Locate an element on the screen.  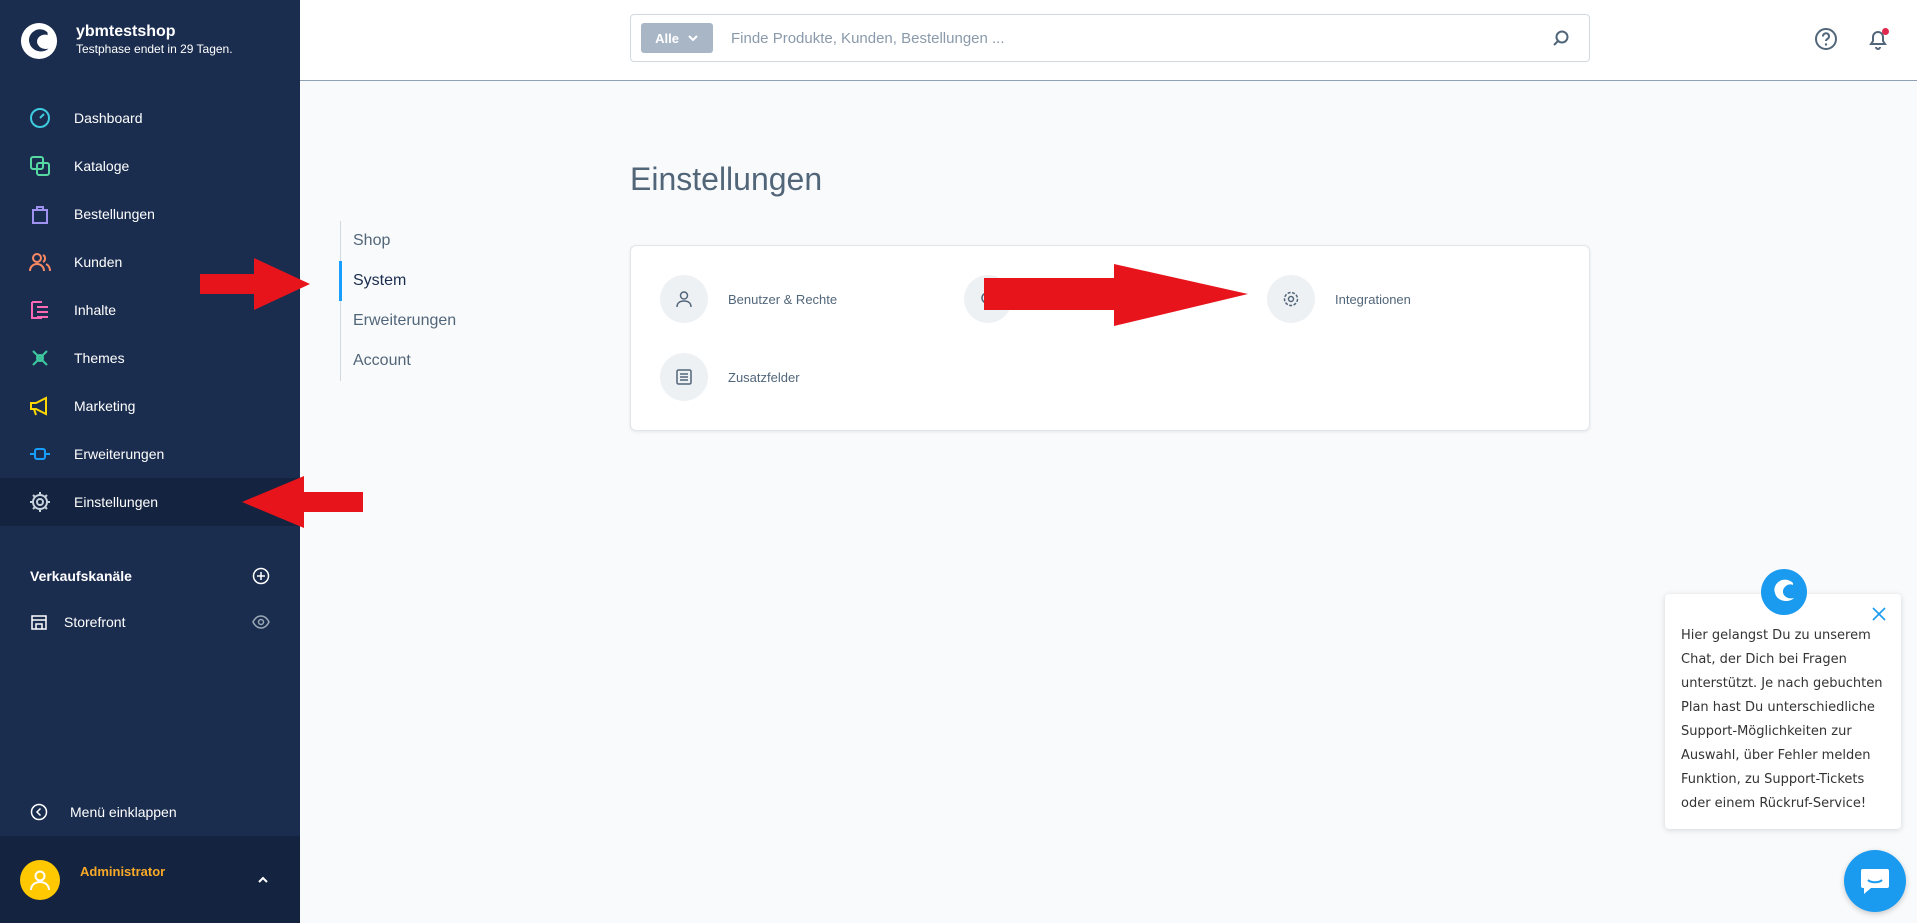
top-header: Alle is located at coordinates (1110, 40).